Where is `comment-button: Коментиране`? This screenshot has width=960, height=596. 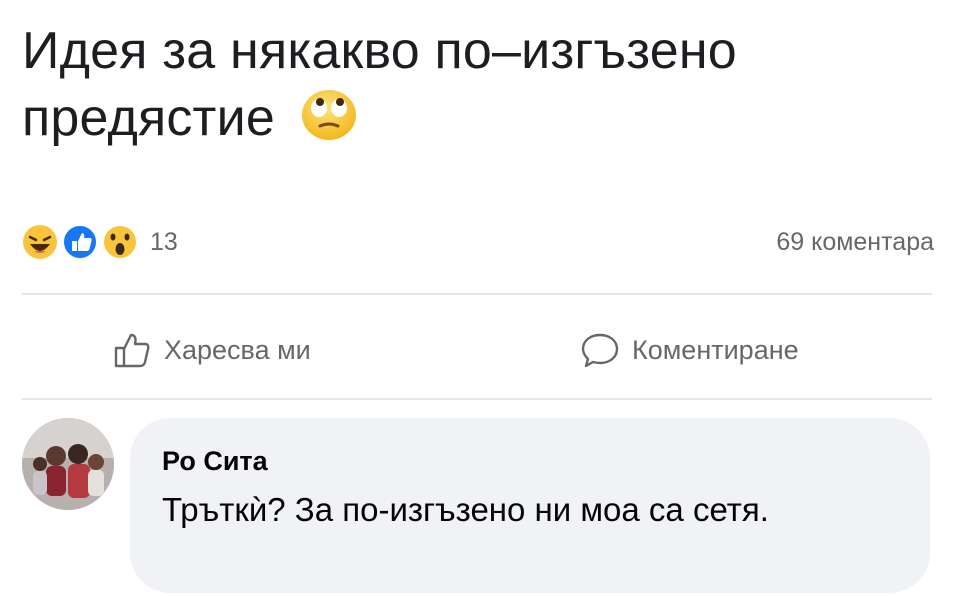
comment-button: Коментиране is located at coordinates (689, 350).